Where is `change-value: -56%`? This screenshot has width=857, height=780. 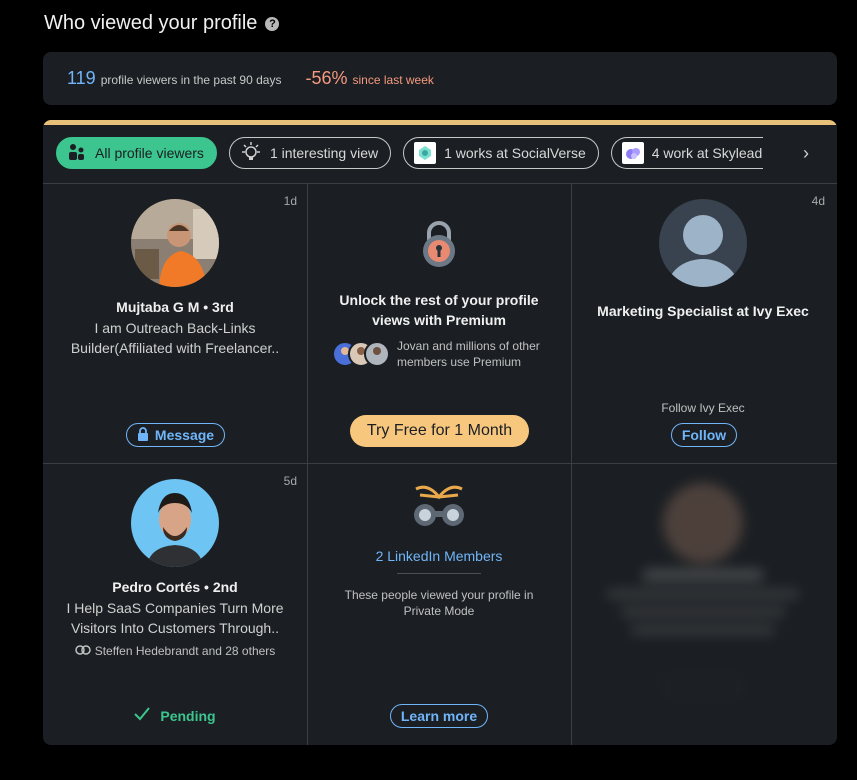
change-value: -56% is located at coordinates (326, 78).